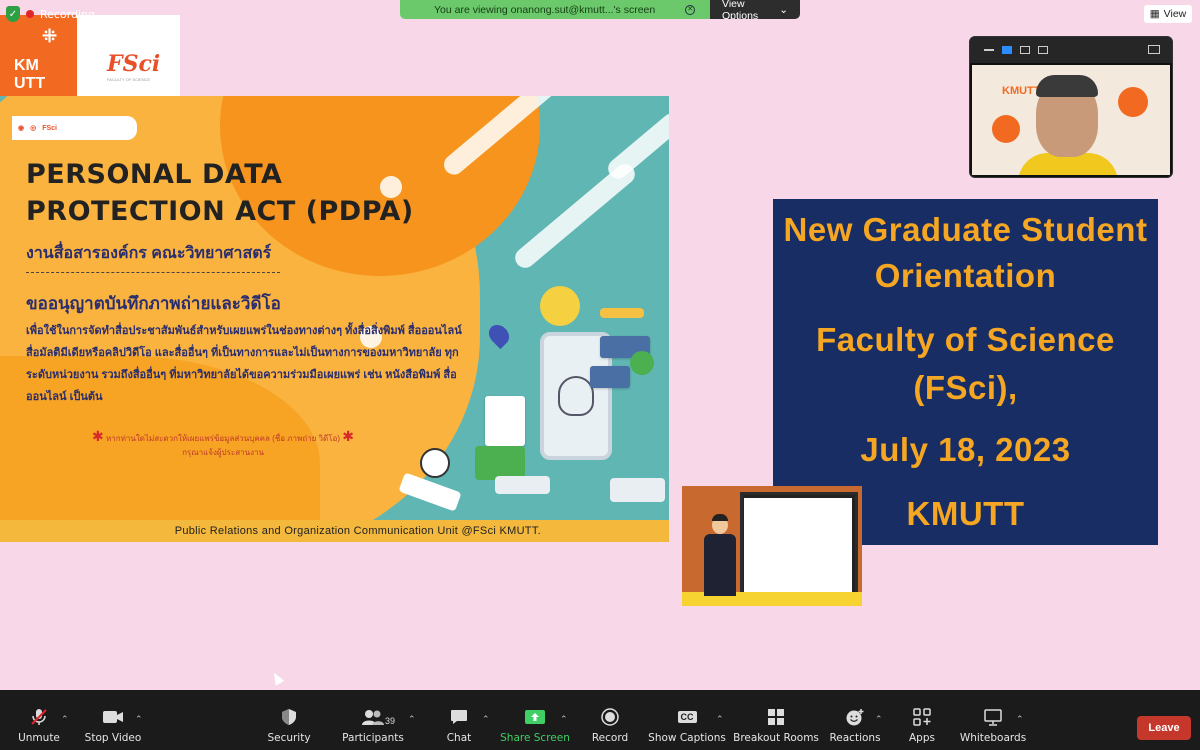  I want to click on fsci-logo-subtext: FACULTY OF SCIENCE, so click(129, 79).